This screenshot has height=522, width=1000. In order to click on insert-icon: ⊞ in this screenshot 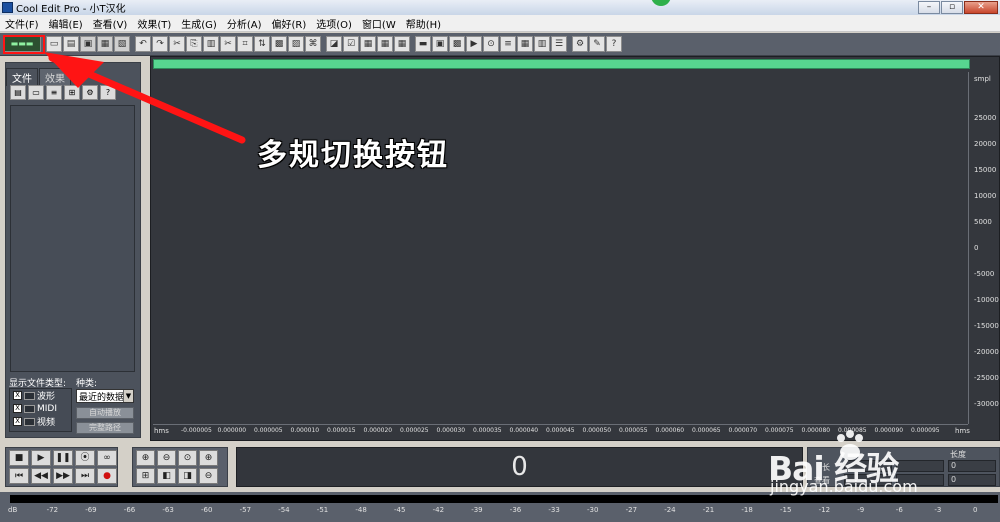, I will do `click(72, 92)`.